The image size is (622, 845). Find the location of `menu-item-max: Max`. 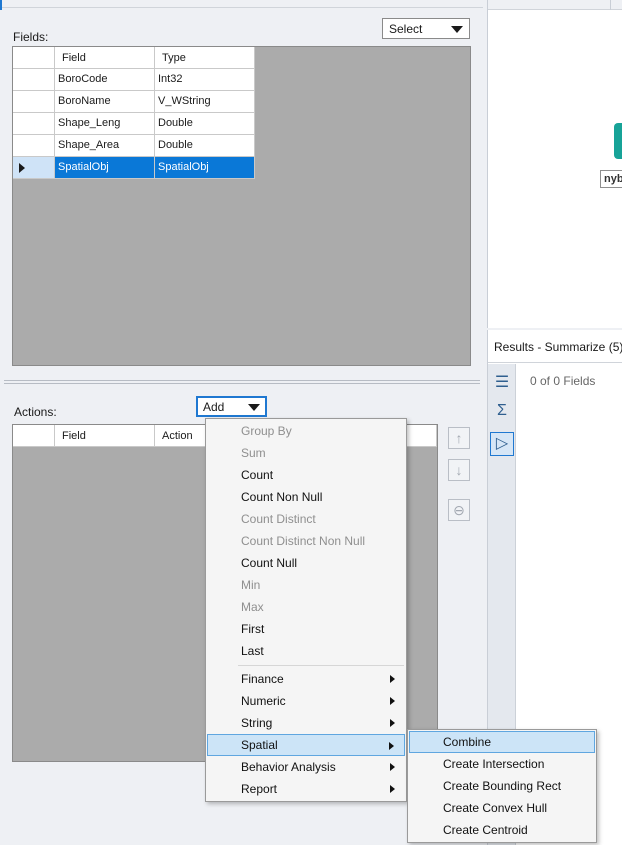

menu-item-max: Max is located at coordinates (306, 607).